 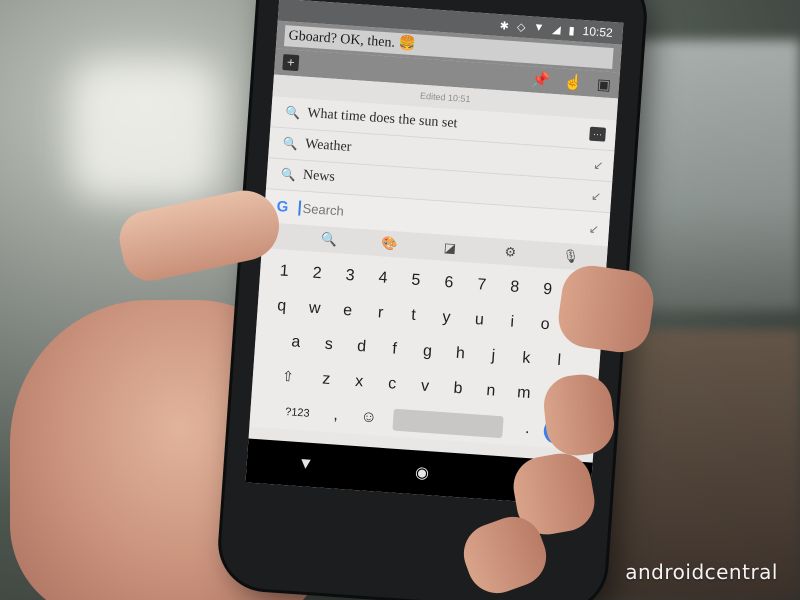 I want to click on space-key, so click(x=448, y=423).